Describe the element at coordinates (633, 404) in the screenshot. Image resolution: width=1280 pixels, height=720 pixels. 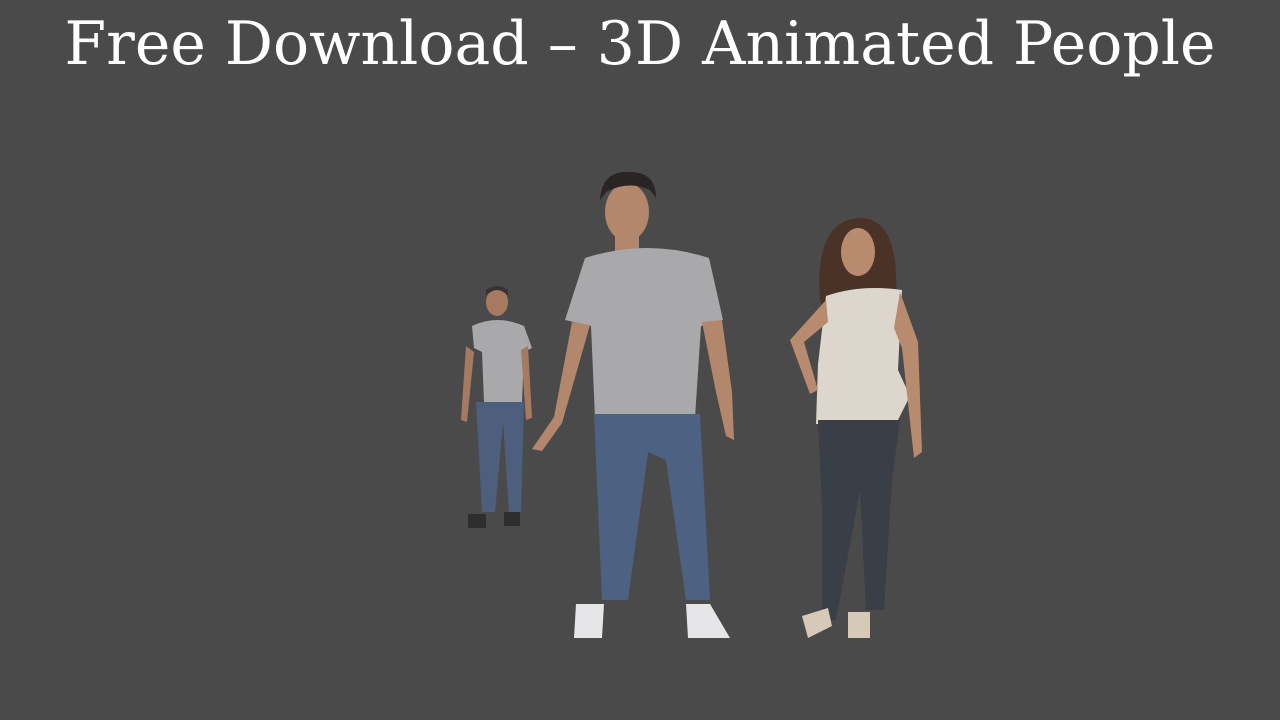
I see `person-center-man` at that location.